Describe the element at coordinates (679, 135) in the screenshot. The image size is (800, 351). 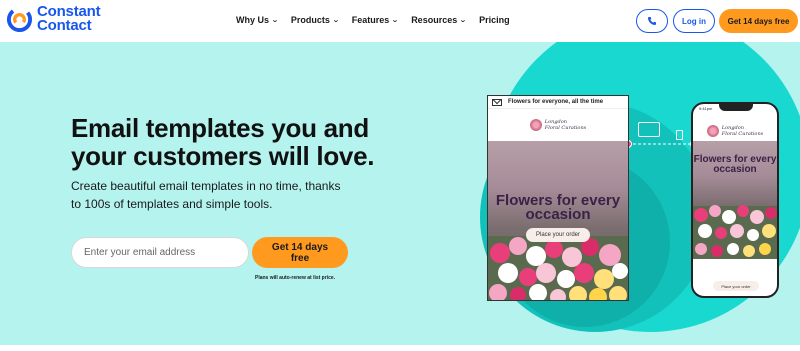
I see `mobile-icon` at that location.